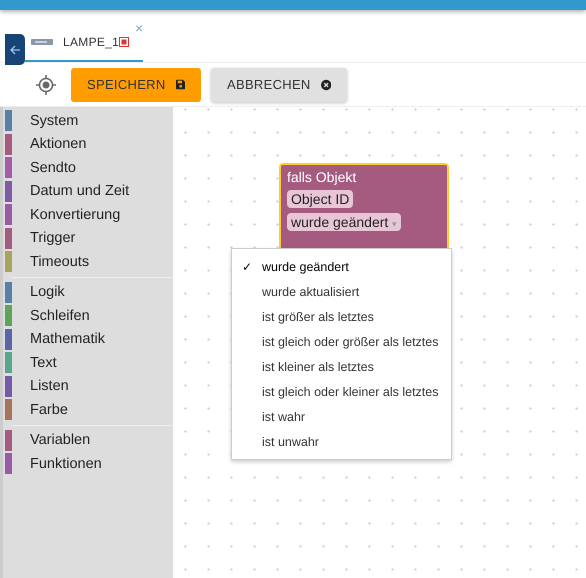 This screenshot has height=578, width=586. Describe the element at coordinates (47, 292) in the screenshot. I see `category-label: Logik` at that location.